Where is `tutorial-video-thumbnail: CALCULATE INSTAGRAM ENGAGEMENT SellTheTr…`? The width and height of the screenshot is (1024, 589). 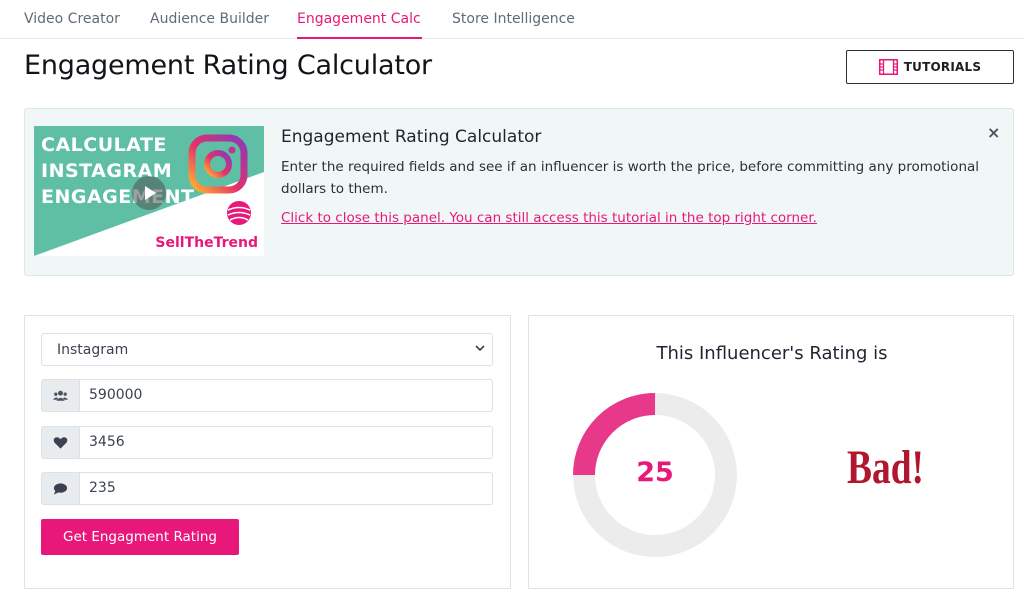
tutorial-video-thumbnail: CALCULATE INSTAGRAM ENGAGEMENT SellTheTr… is located at coordinates (149, 191).